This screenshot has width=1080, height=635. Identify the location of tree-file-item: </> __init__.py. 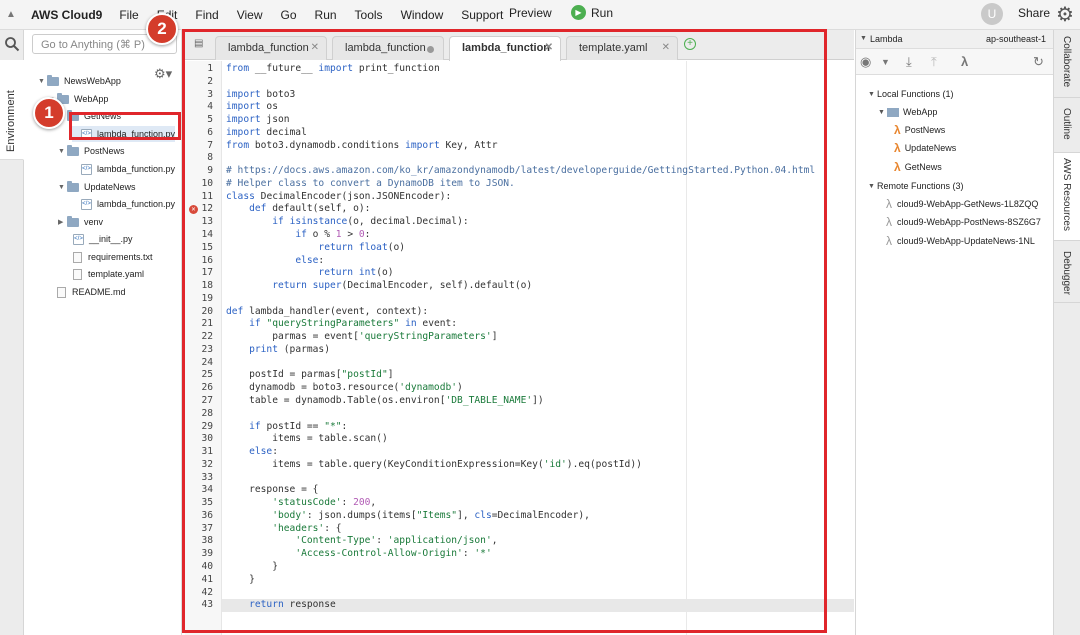
(98, 239).